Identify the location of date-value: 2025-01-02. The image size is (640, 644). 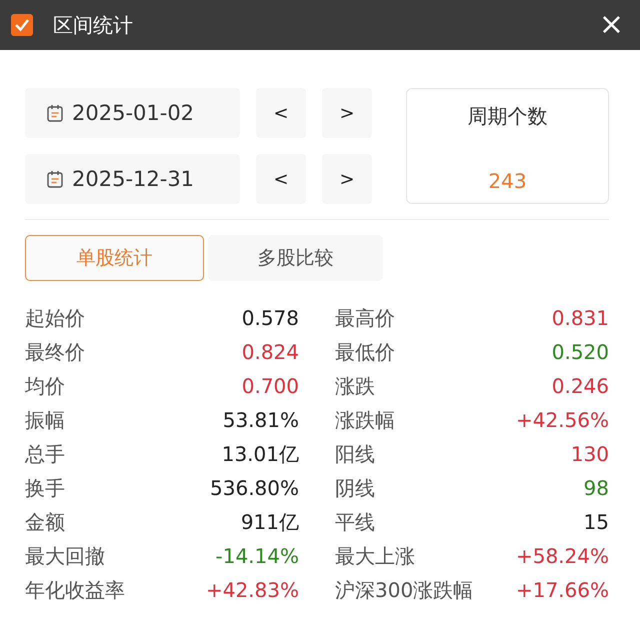
(133, 113).